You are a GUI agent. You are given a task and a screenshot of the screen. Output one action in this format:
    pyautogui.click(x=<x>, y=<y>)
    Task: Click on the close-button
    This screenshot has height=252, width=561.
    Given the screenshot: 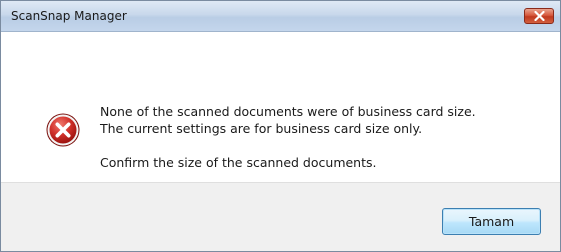 What is the action you would take?
    pyautogui.click(x=539, y=16)
    